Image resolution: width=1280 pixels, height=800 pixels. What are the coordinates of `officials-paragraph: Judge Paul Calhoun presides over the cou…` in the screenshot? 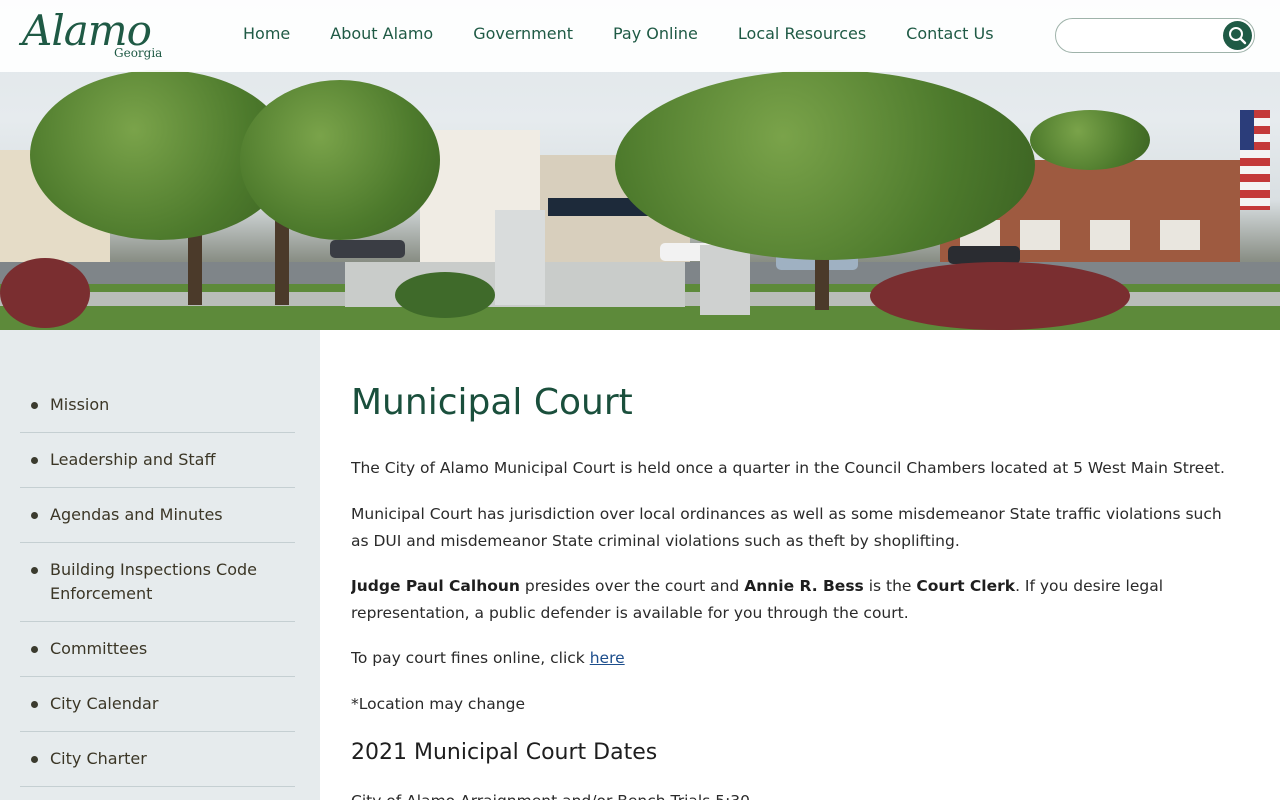 It's located at (757, 599).